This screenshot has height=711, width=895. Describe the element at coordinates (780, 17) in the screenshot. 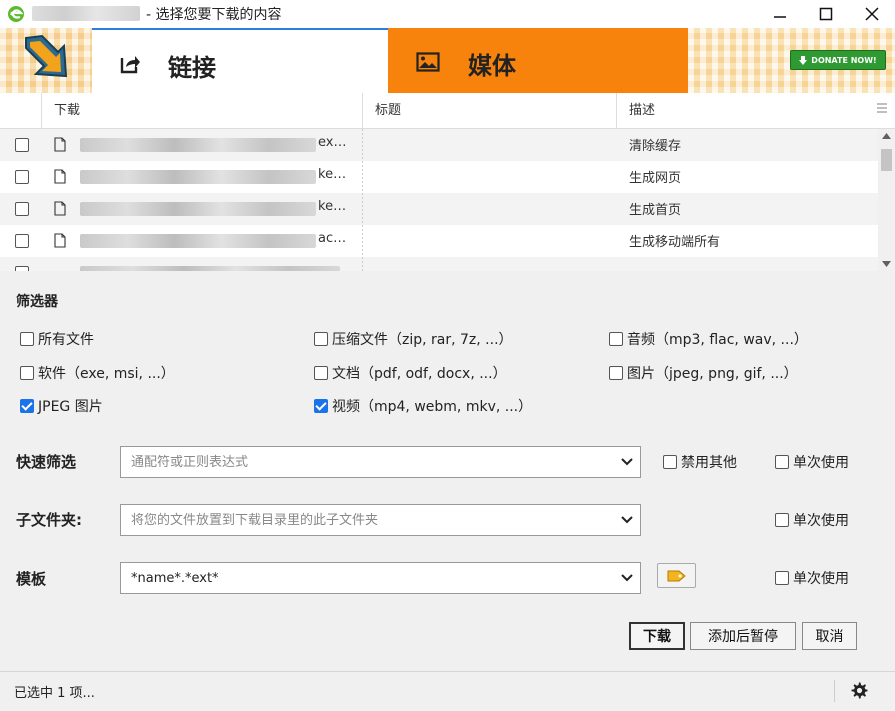

I see `minimize-icon` at that location.